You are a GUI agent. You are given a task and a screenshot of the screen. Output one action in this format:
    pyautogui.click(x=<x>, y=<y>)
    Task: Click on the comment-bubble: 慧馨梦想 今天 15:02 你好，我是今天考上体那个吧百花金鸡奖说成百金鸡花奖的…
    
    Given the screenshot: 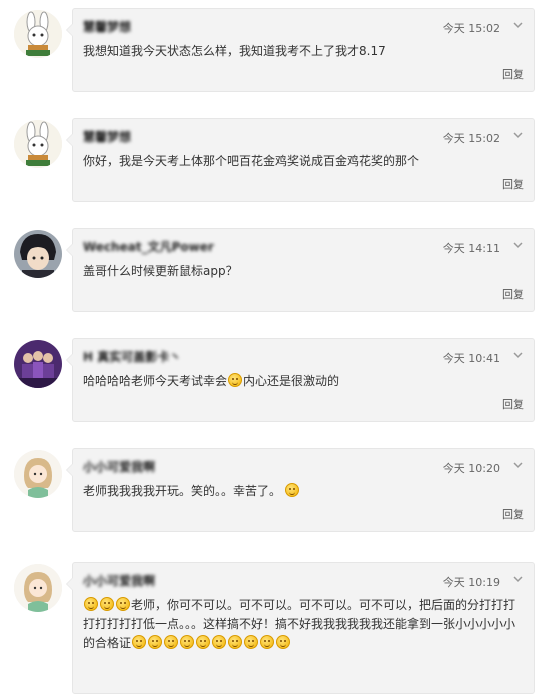 What is the action you would take?
    pyautogui.click(x=300, y=160)
    